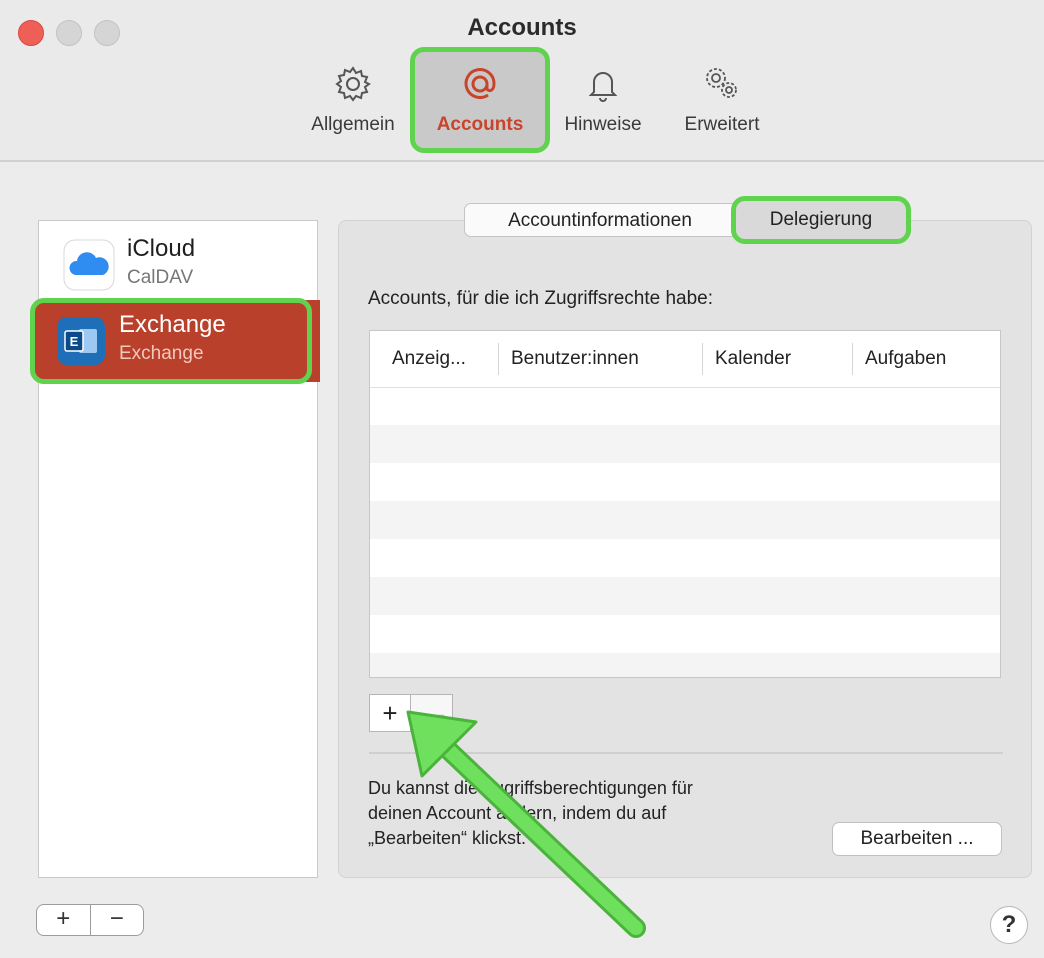 The height and width of the screenshot is (958, 1044). What do you see at coordinates (63, 920) in the screenshot?
I see `add-account-button: +` at bounding box center [63, 920].